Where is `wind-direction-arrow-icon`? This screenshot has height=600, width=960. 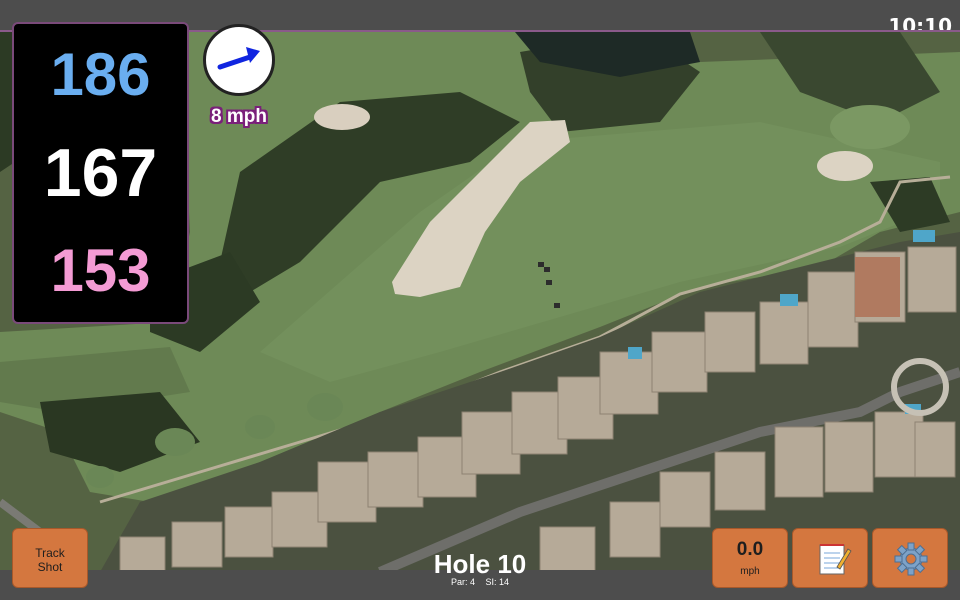 wind-direction-arrow-icon is located at coordinates (238, 58).